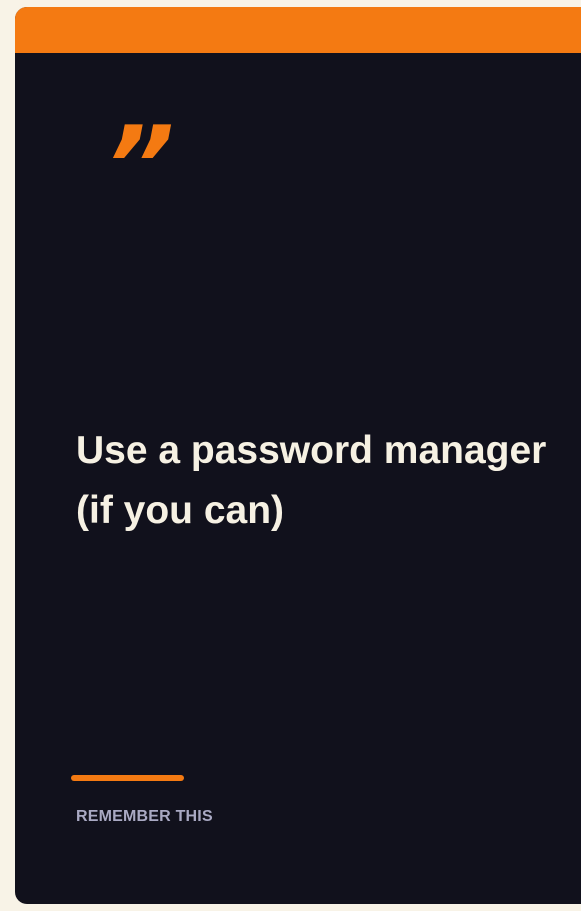 This screenshot has height=911, width=581. Describe the element at coordinates (140, 166) in the screenshot. I see `quote-icon: ”` at that location.